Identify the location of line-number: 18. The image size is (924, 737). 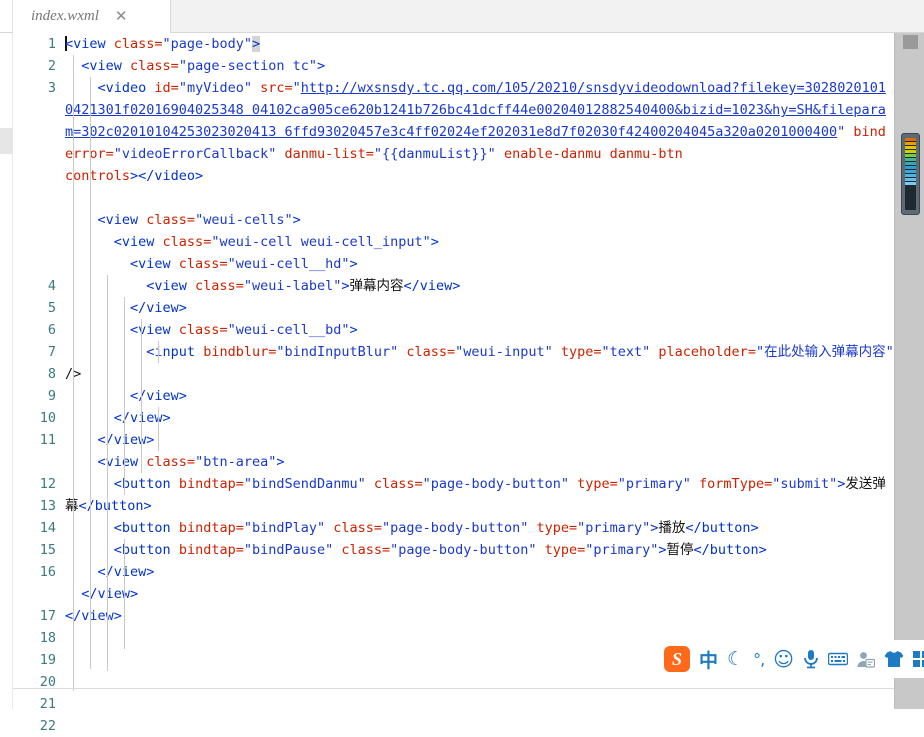
(47, 638).